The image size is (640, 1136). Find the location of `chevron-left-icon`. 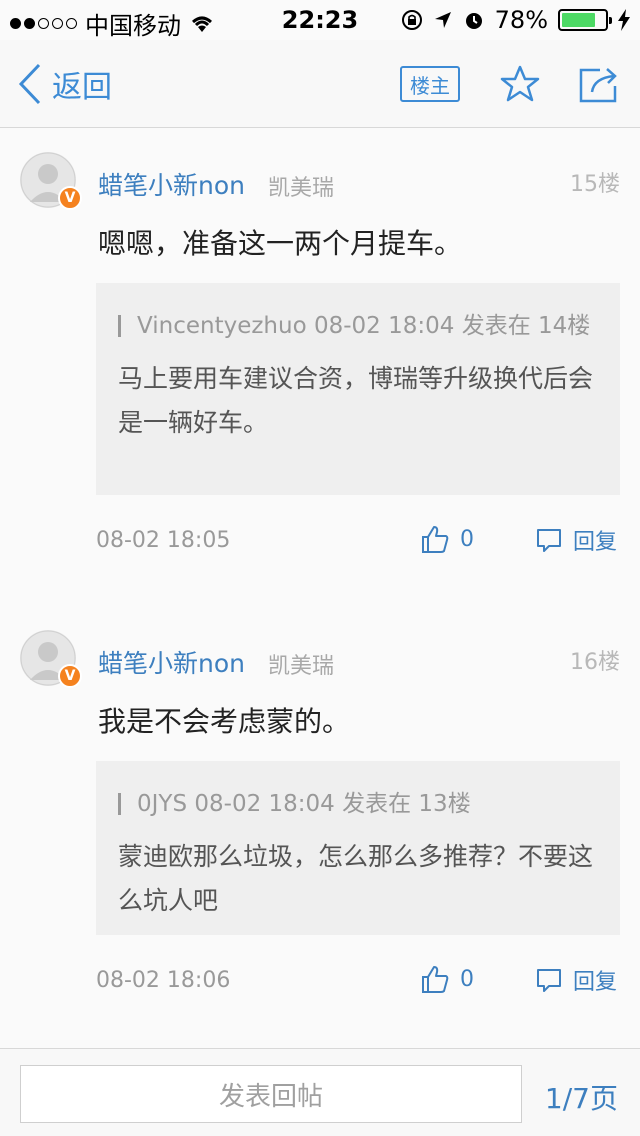

chevron-left-icon is located at coordinates (29, 84).